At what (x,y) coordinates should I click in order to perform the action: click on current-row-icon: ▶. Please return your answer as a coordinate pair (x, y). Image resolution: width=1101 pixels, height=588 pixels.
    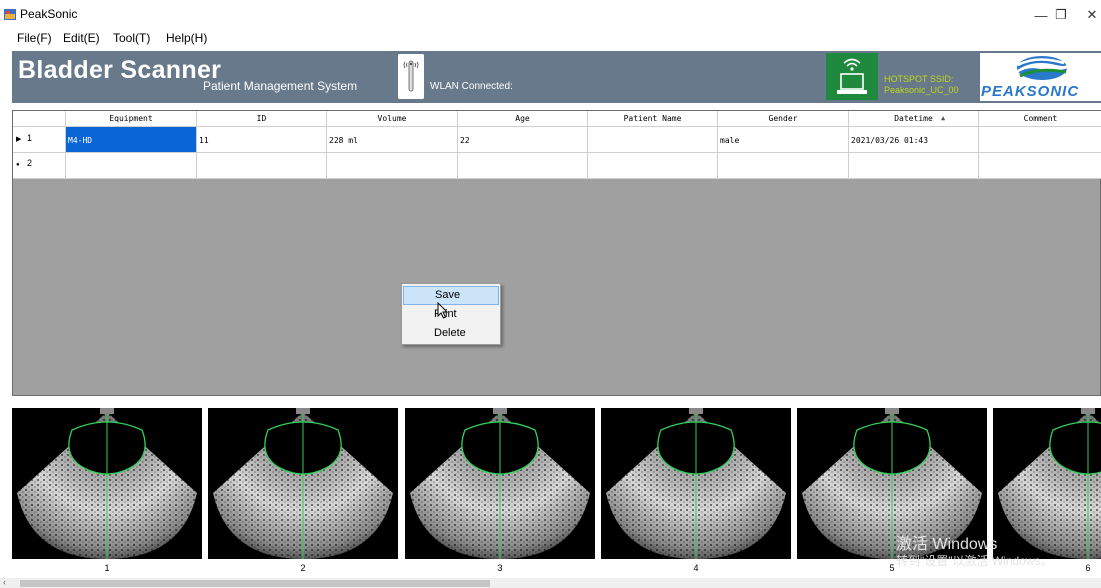
    Looking at the image, I should click on (19, 139).